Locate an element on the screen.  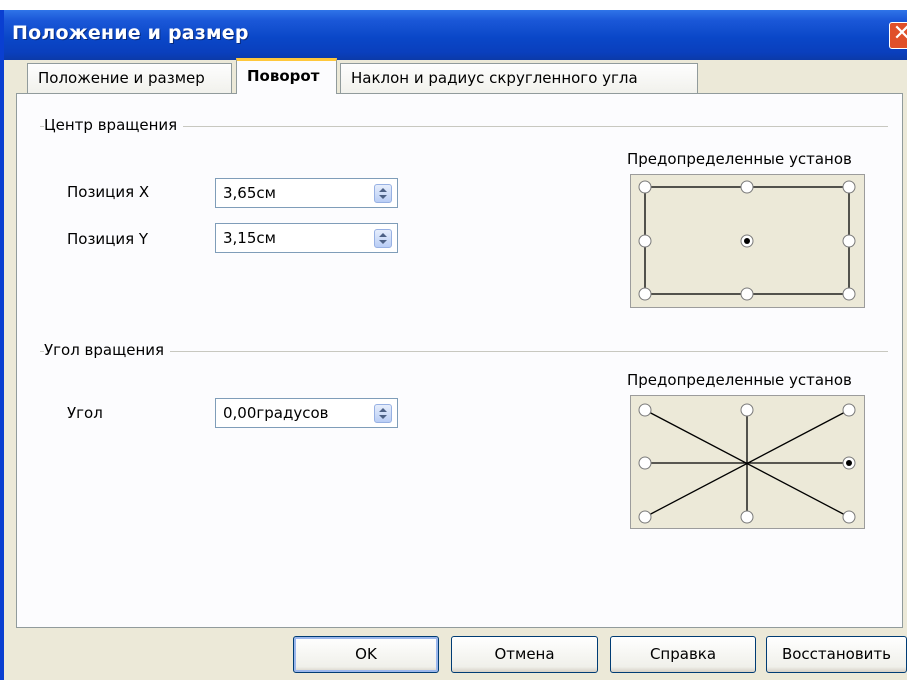
angle-value: 0,00градусов is located at coordinates (276, 413).